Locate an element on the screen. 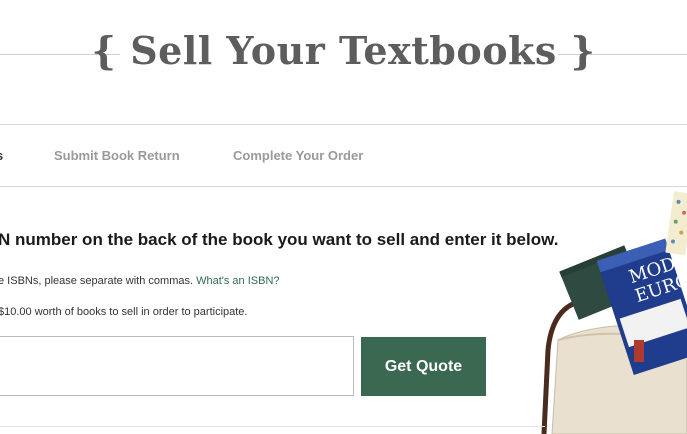 This screenshot has width=687, height=434. get-quote-button: Get Quote is located at coordinates (423, 366).